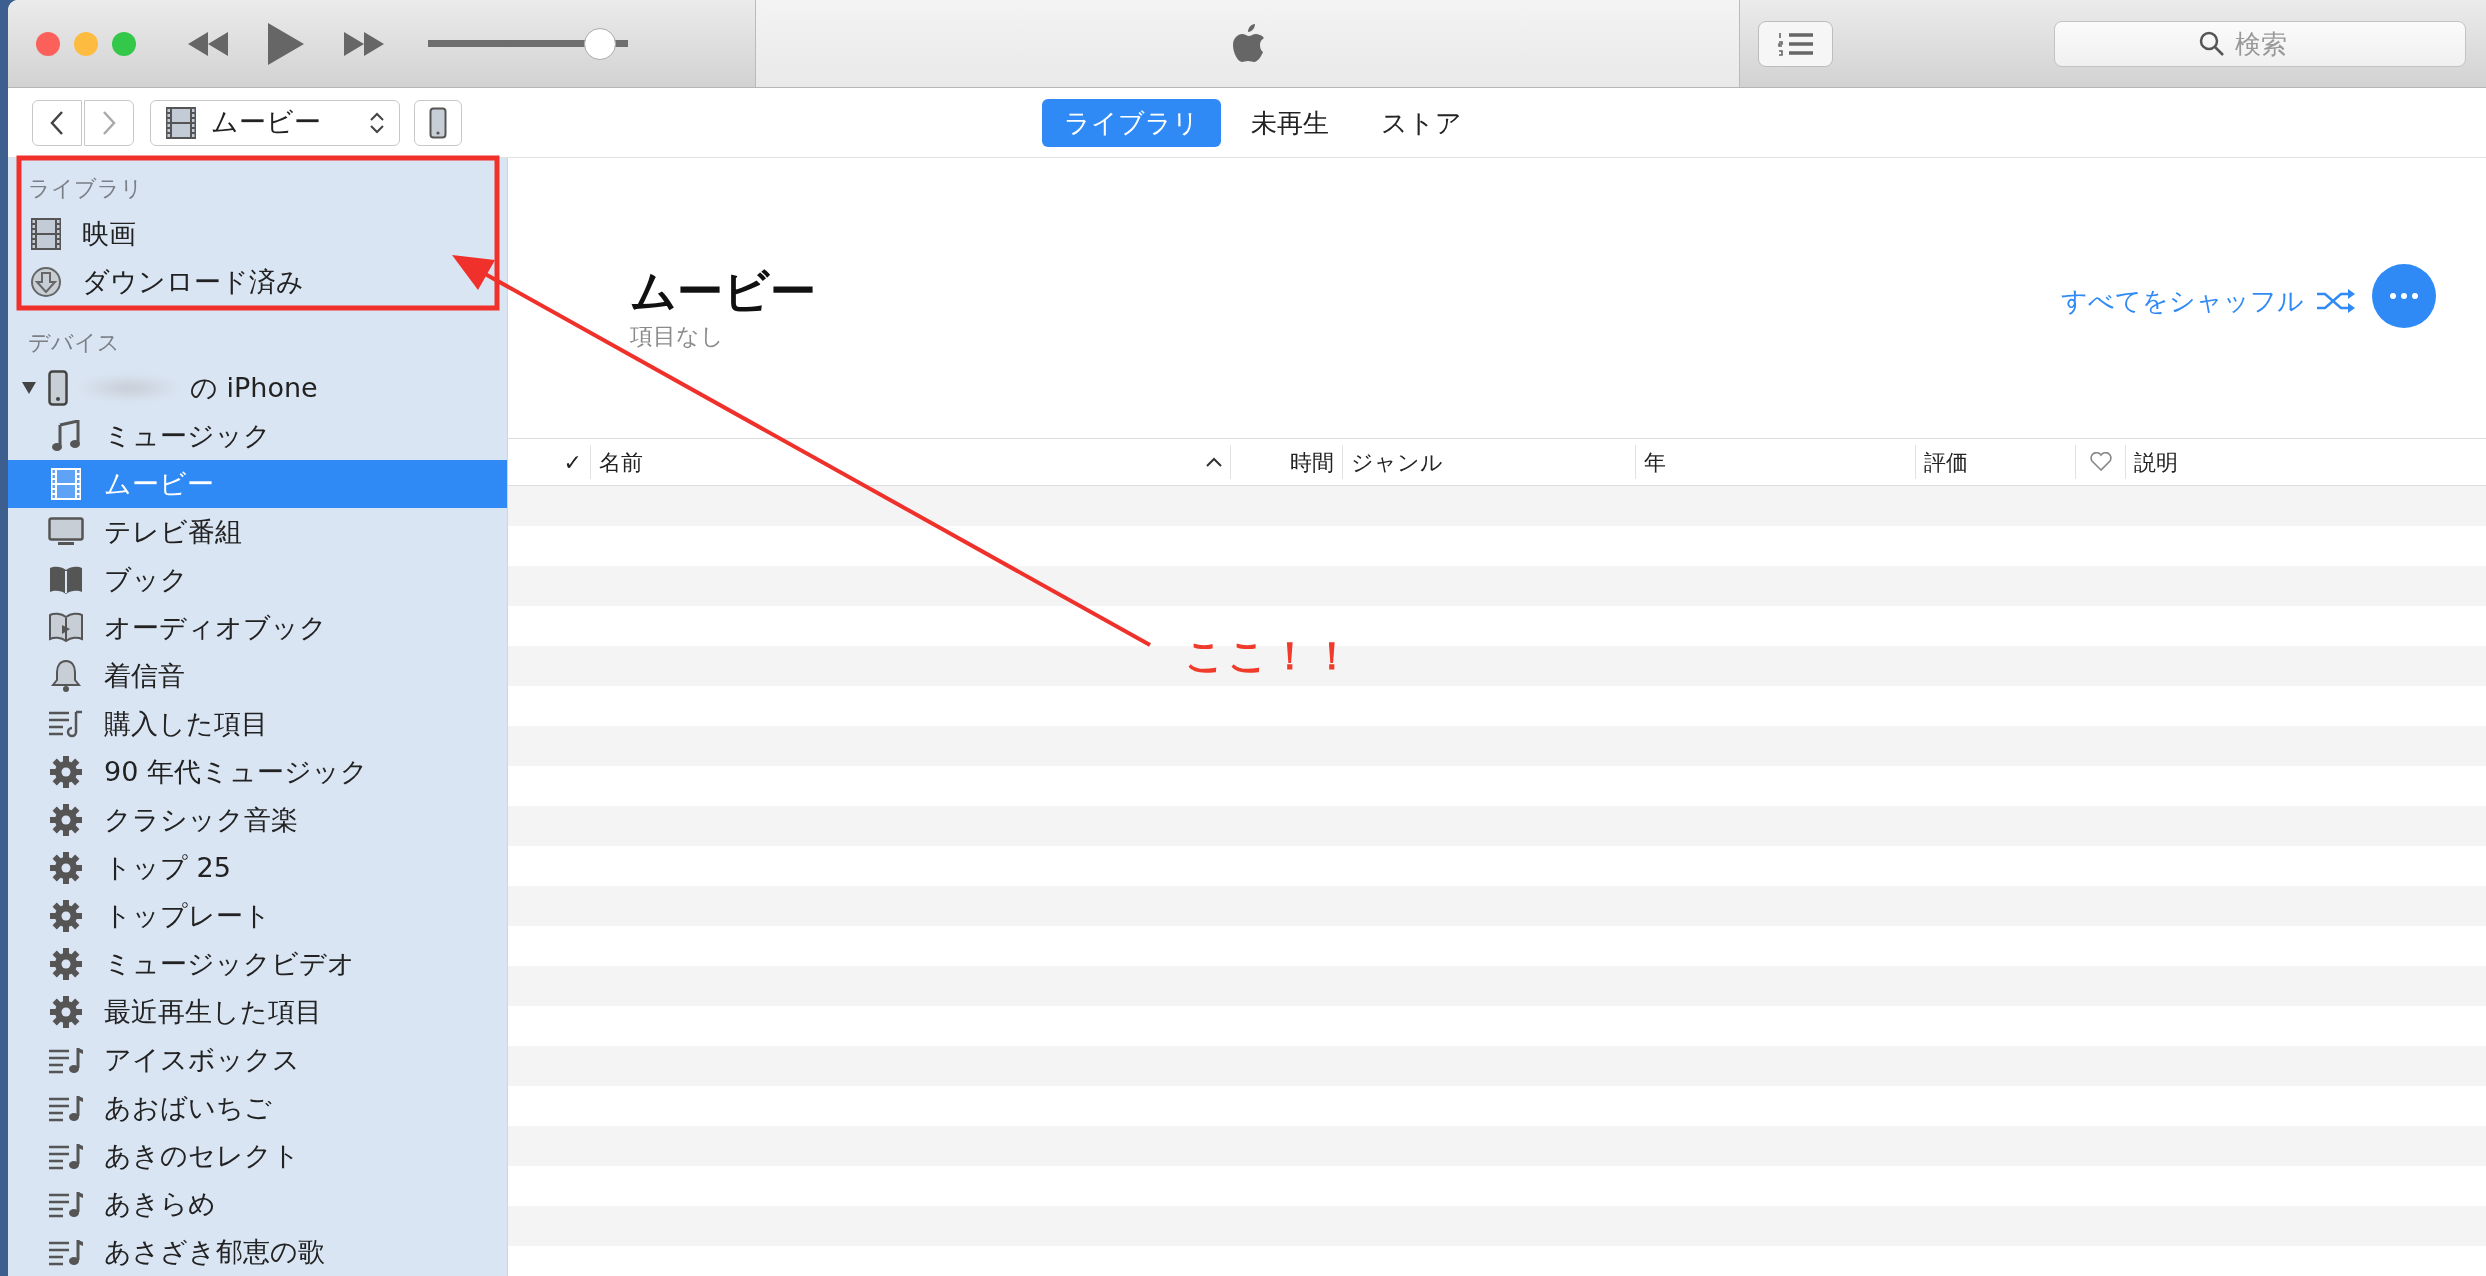  What do you see at coordinates (1995, 462) in the screenshot?
I see `column-header: 評価` at bounding box center [1995, 462].